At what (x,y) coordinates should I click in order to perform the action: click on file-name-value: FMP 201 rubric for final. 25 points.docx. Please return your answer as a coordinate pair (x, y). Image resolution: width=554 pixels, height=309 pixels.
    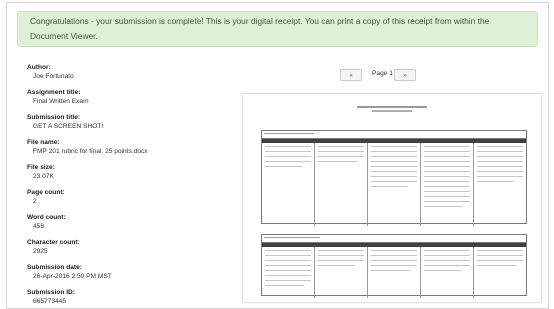
    Looking at the image, I should click on (90, 151).